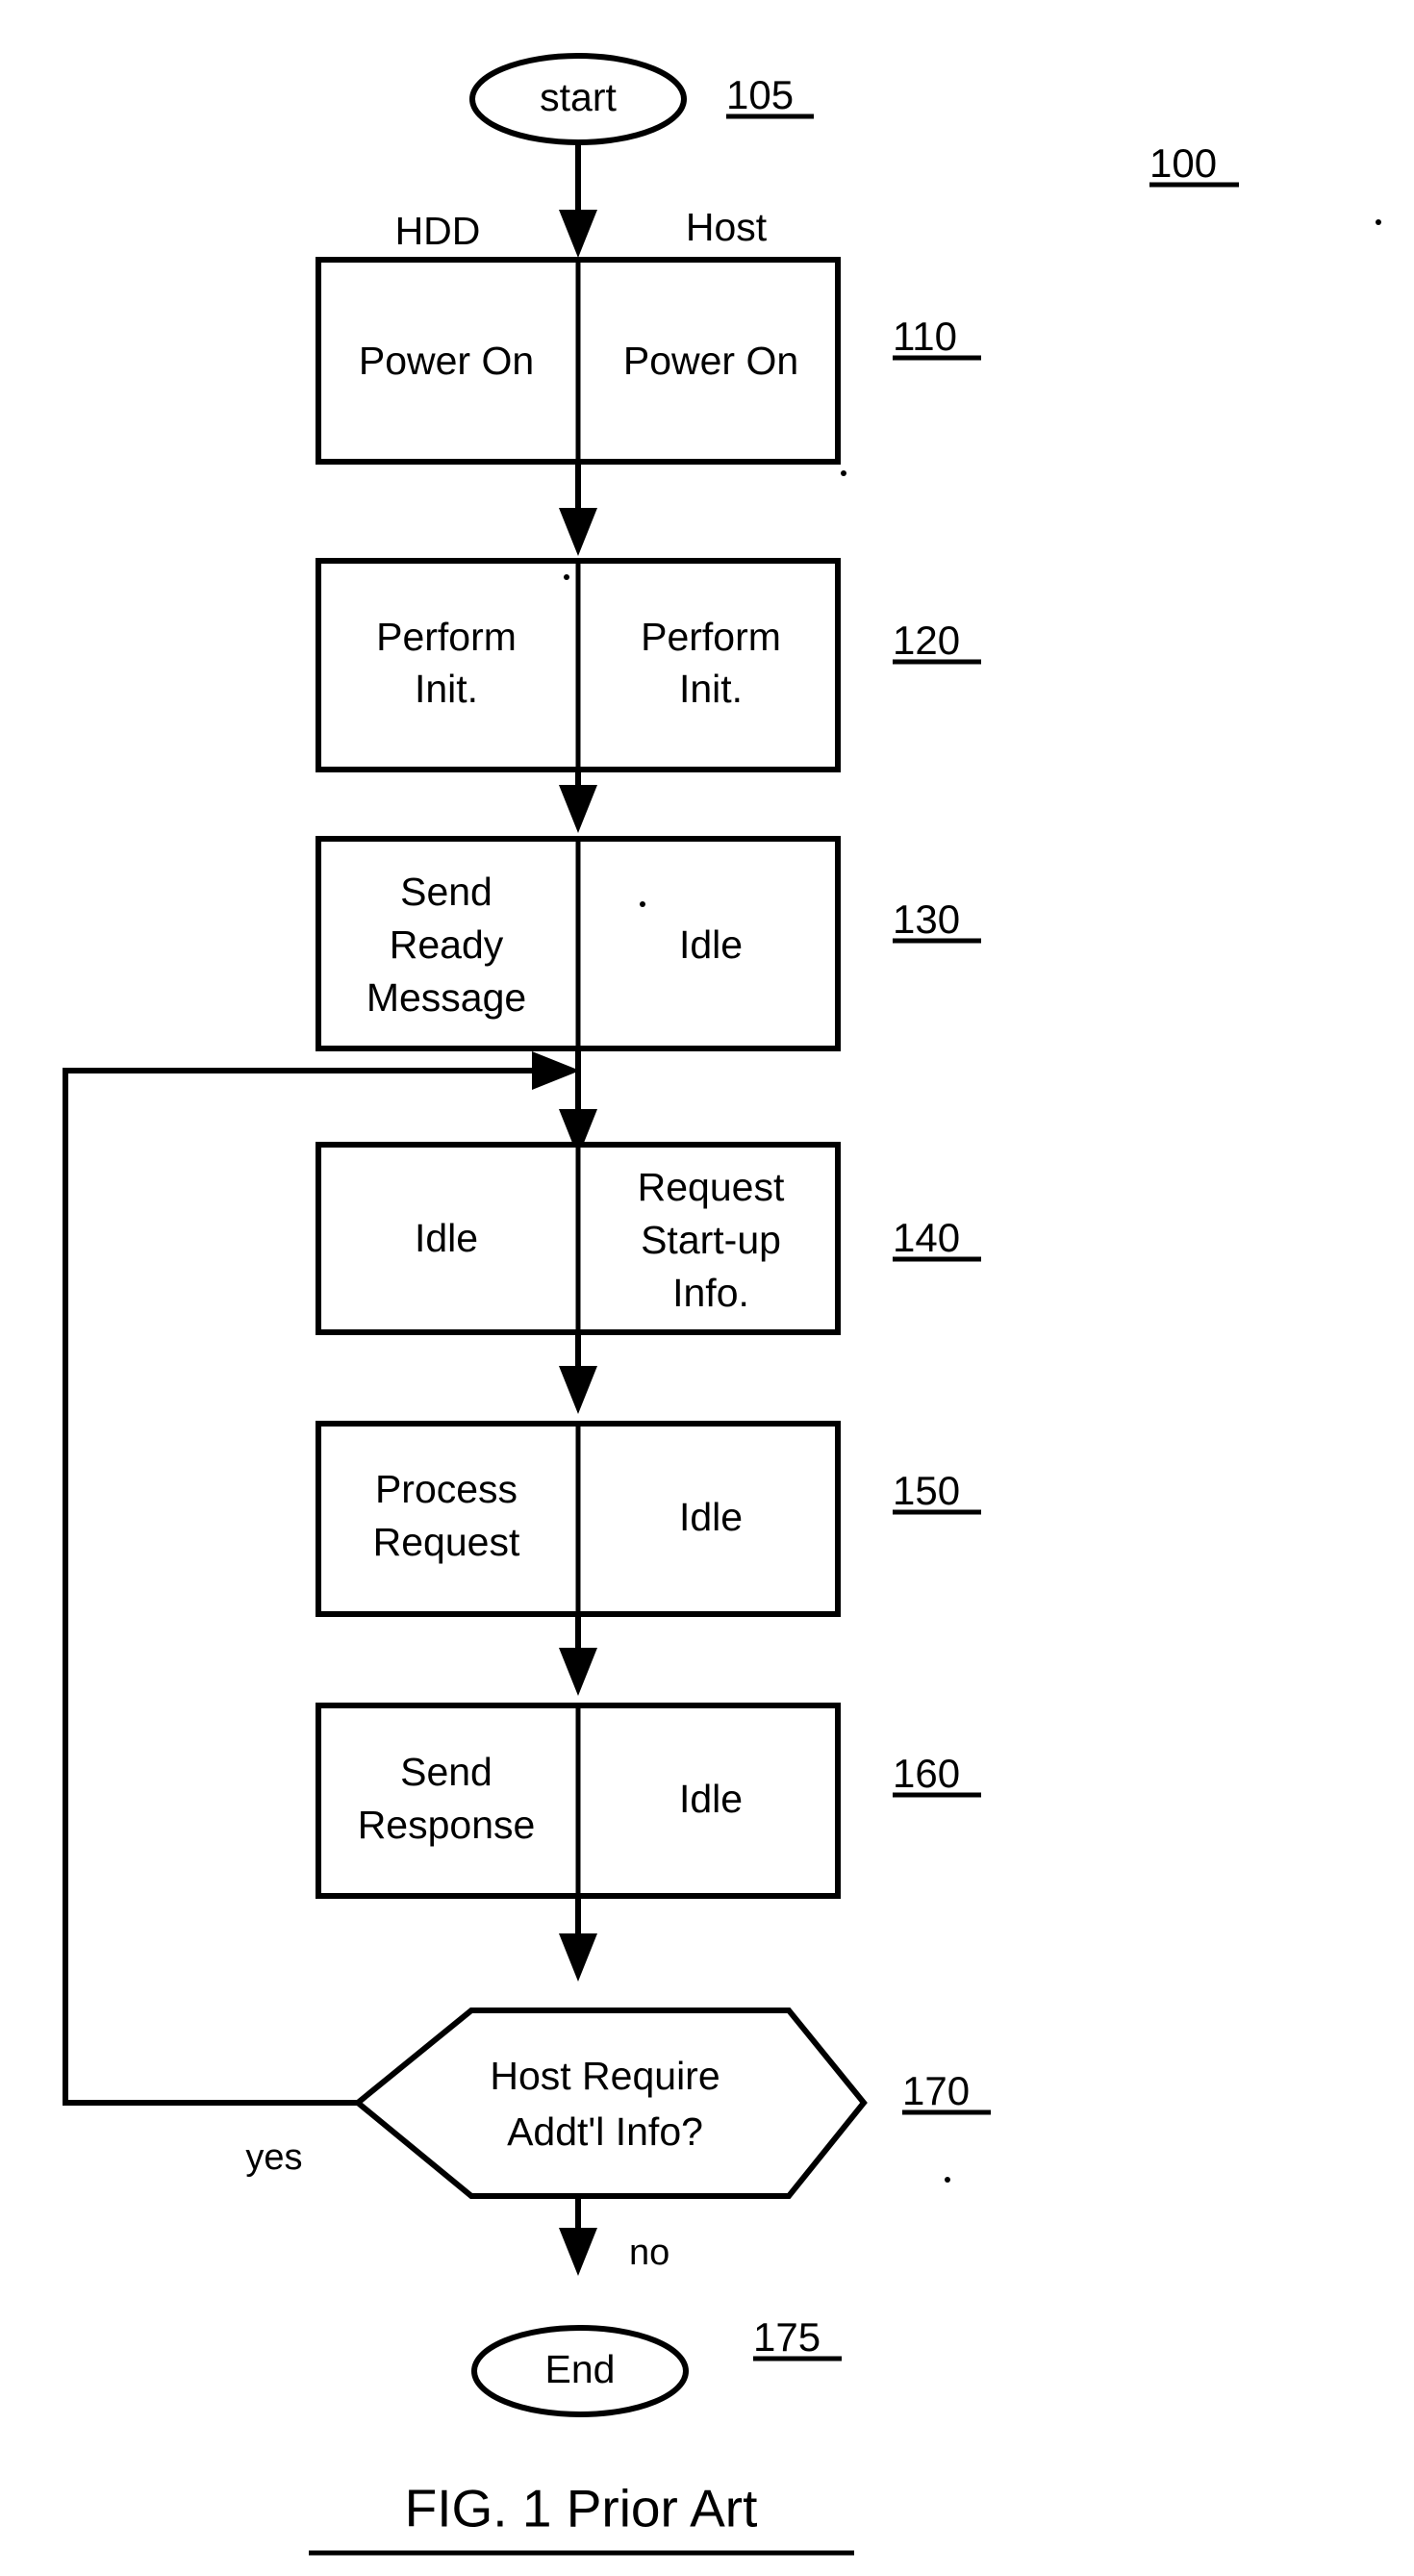 This screenshot has width=1414, height=2576. What do you see at coordinates (438, 231) in the screenshot?
I see `column-header-hdd: HDD` at bounding box center [438, 231].